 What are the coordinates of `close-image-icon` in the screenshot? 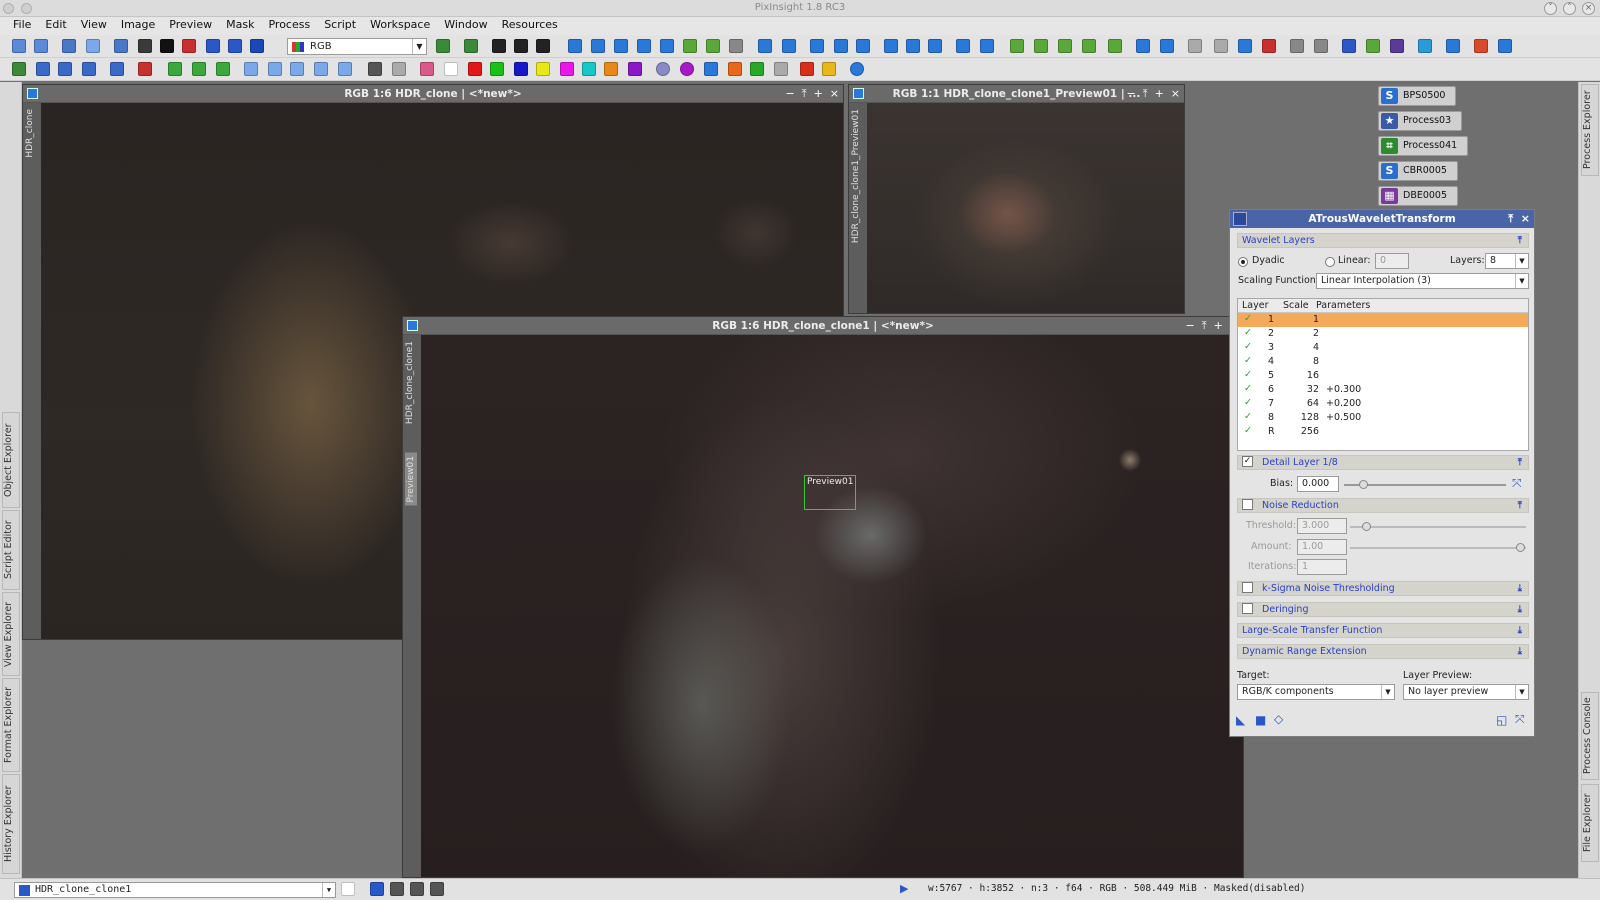 It's located at (189, 46).